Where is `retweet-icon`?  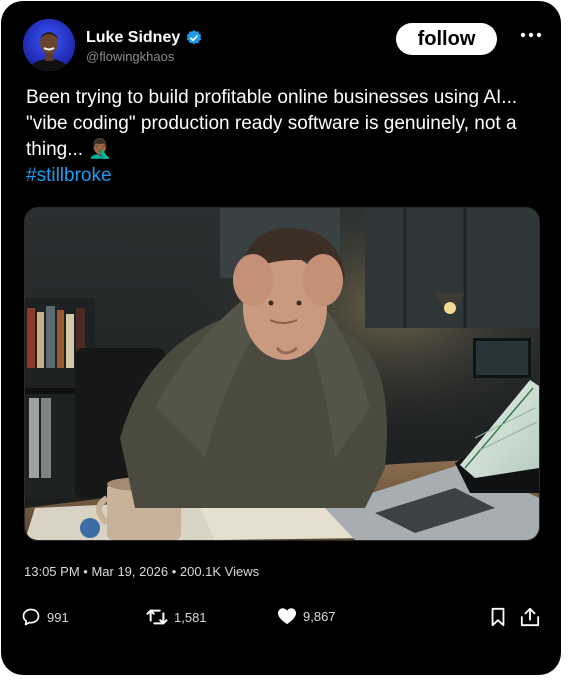 retweet-icon is located at coordinates (157, 617).